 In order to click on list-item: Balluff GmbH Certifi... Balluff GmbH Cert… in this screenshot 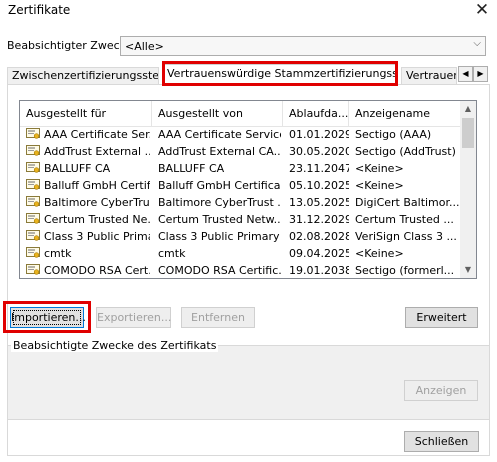, I will do `click(240, 185)`.